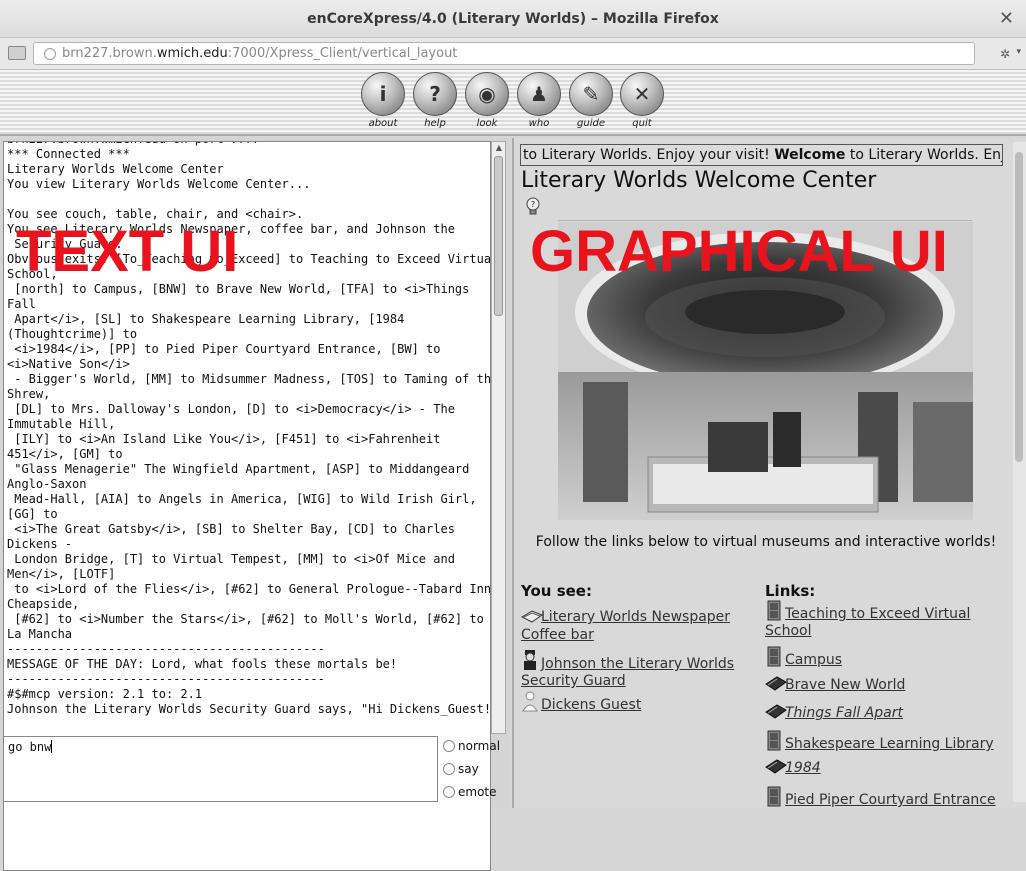  What do you see at coordinates (435, 123) in the screenshot?
I see `toolbar-button-label: help` at bounding box center [435, 123].